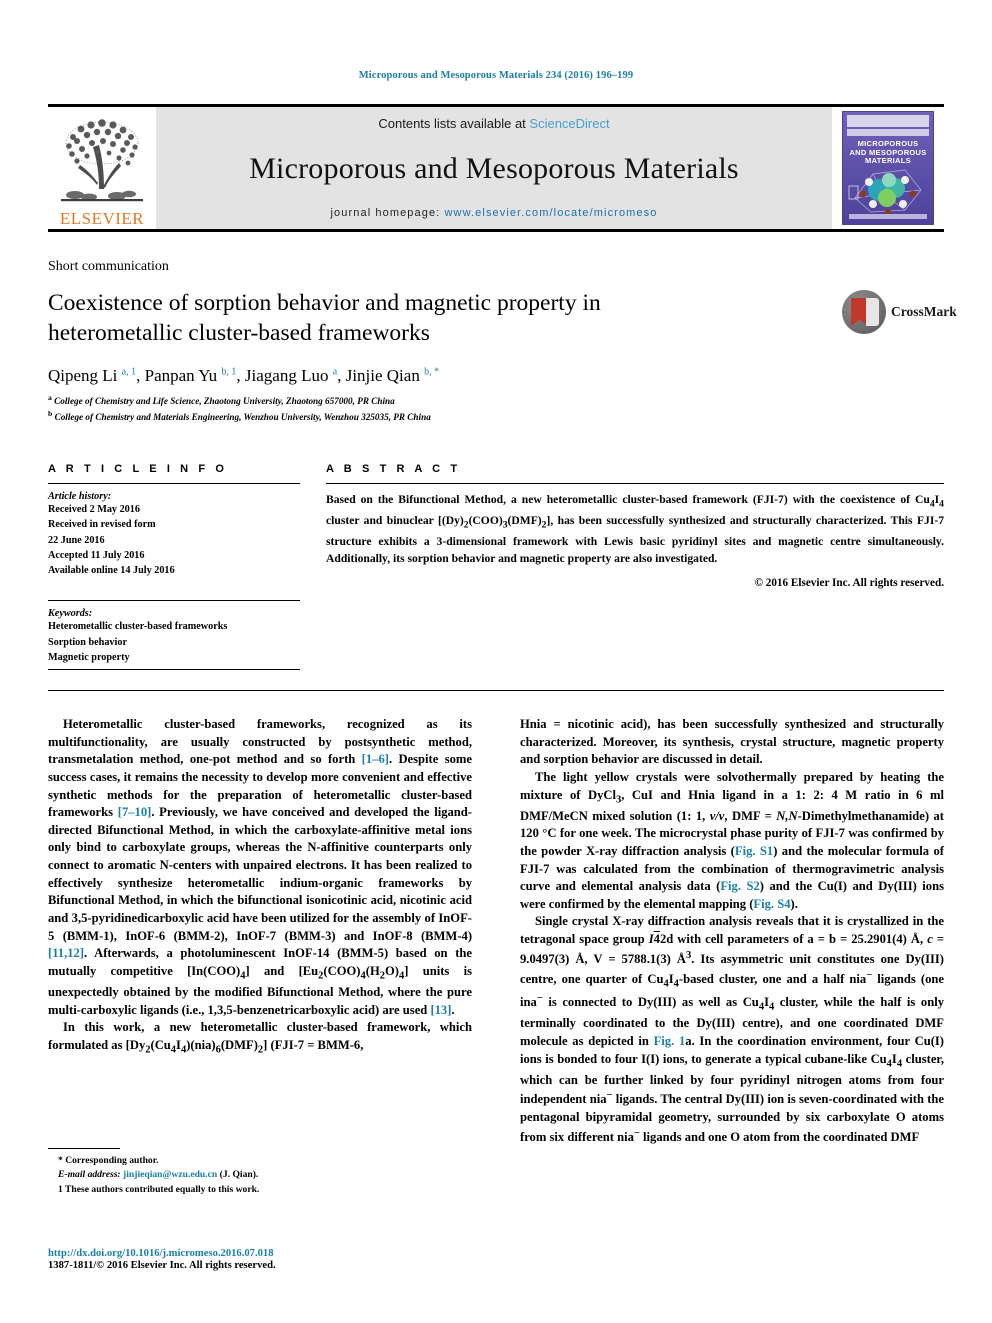 This screenshot has width=992, height=1323. I want to click on article-history-label: Article history:, so click(80, 496).